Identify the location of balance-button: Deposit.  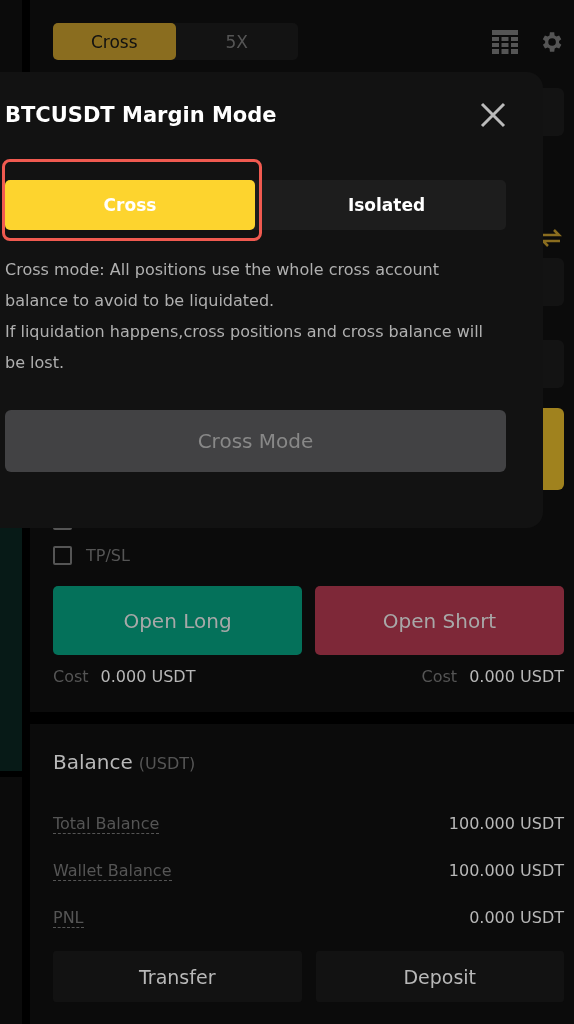
(439, 976).